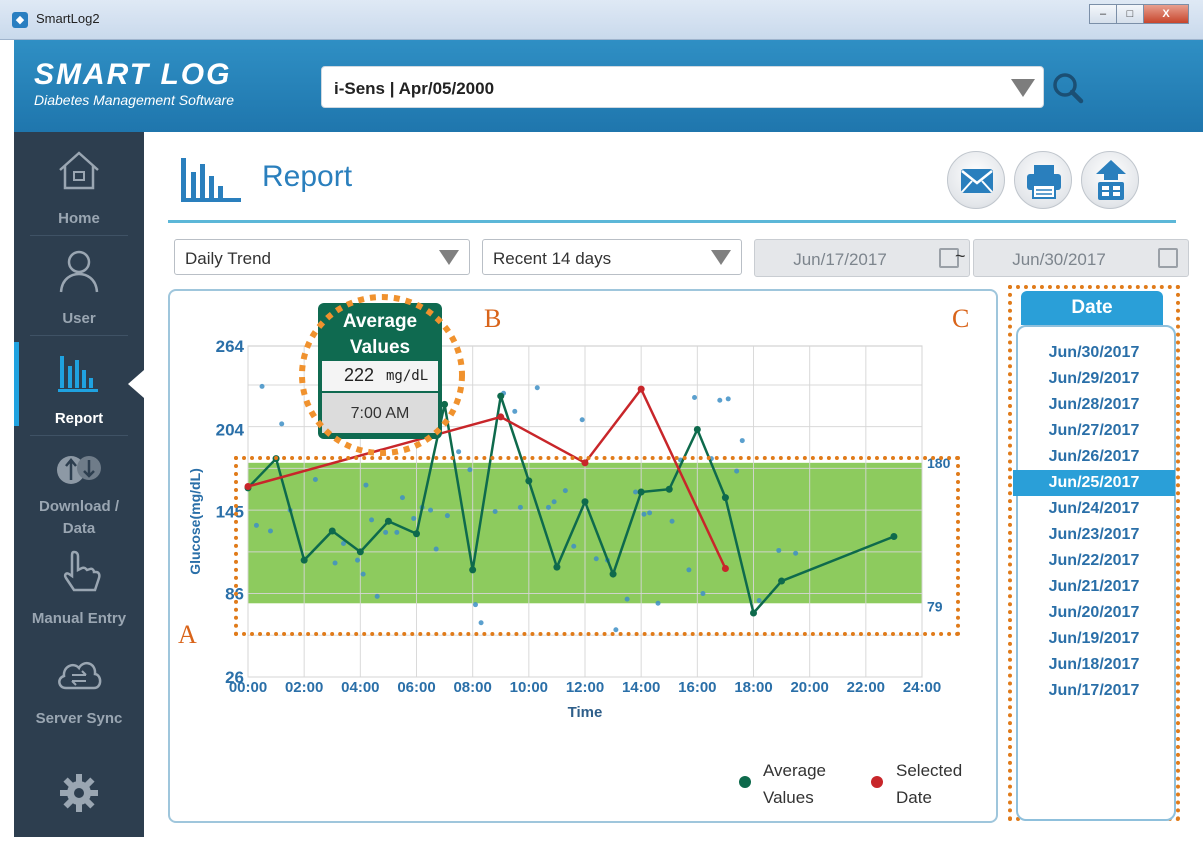  I want to click on range-select: Recent 14 days, so click(612, 257).